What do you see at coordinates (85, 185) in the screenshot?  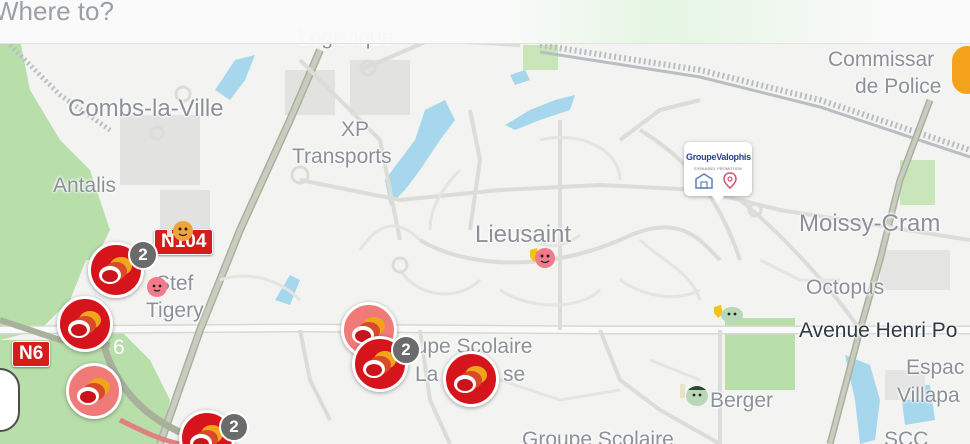 I see `place-label: Antalis` at bounding box center [85, 185].